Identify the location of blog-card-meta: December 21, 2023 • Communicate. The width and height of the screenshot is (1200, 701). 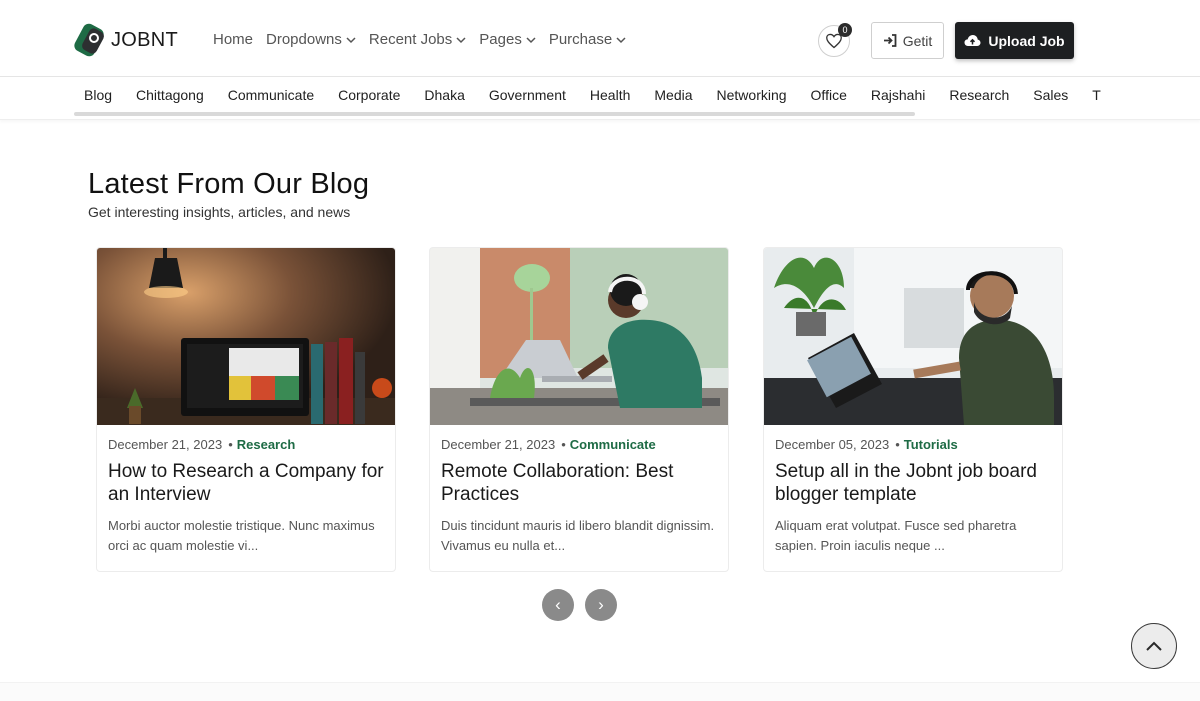
(548, 444).